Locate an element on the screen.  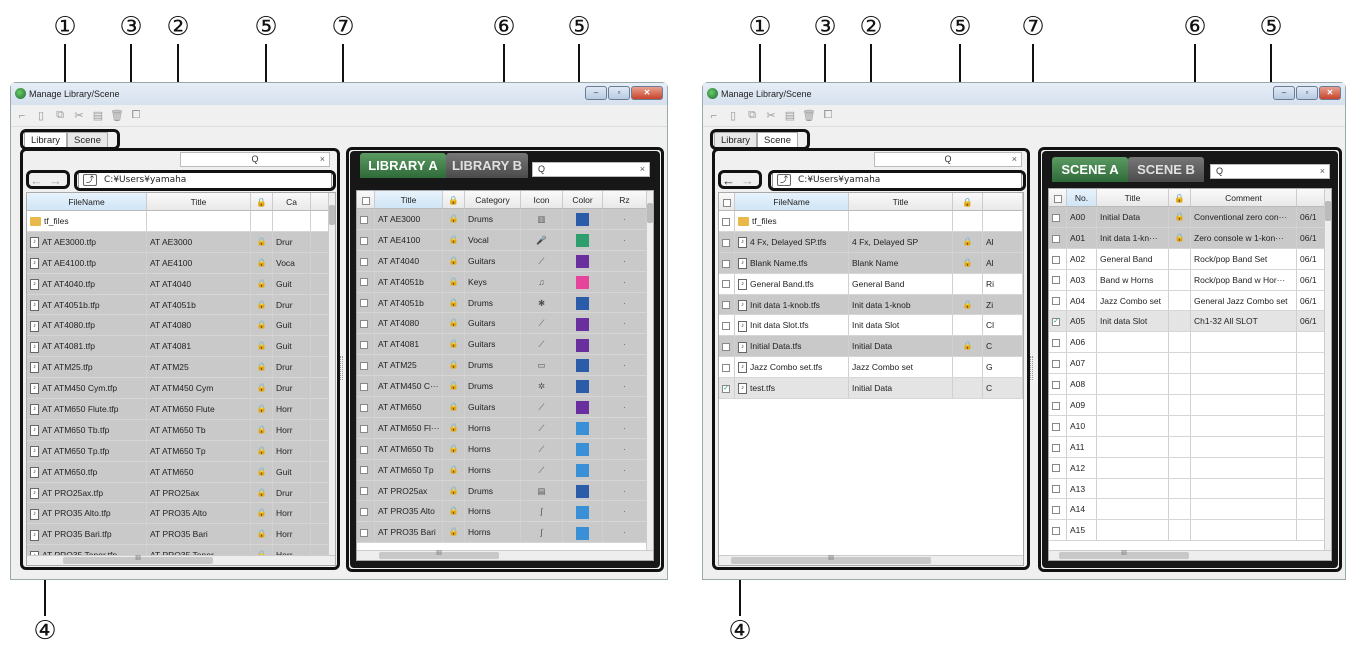
file-row: ✓ ♪ test.tfs Initial Data C is located at coordinates (871, 389).